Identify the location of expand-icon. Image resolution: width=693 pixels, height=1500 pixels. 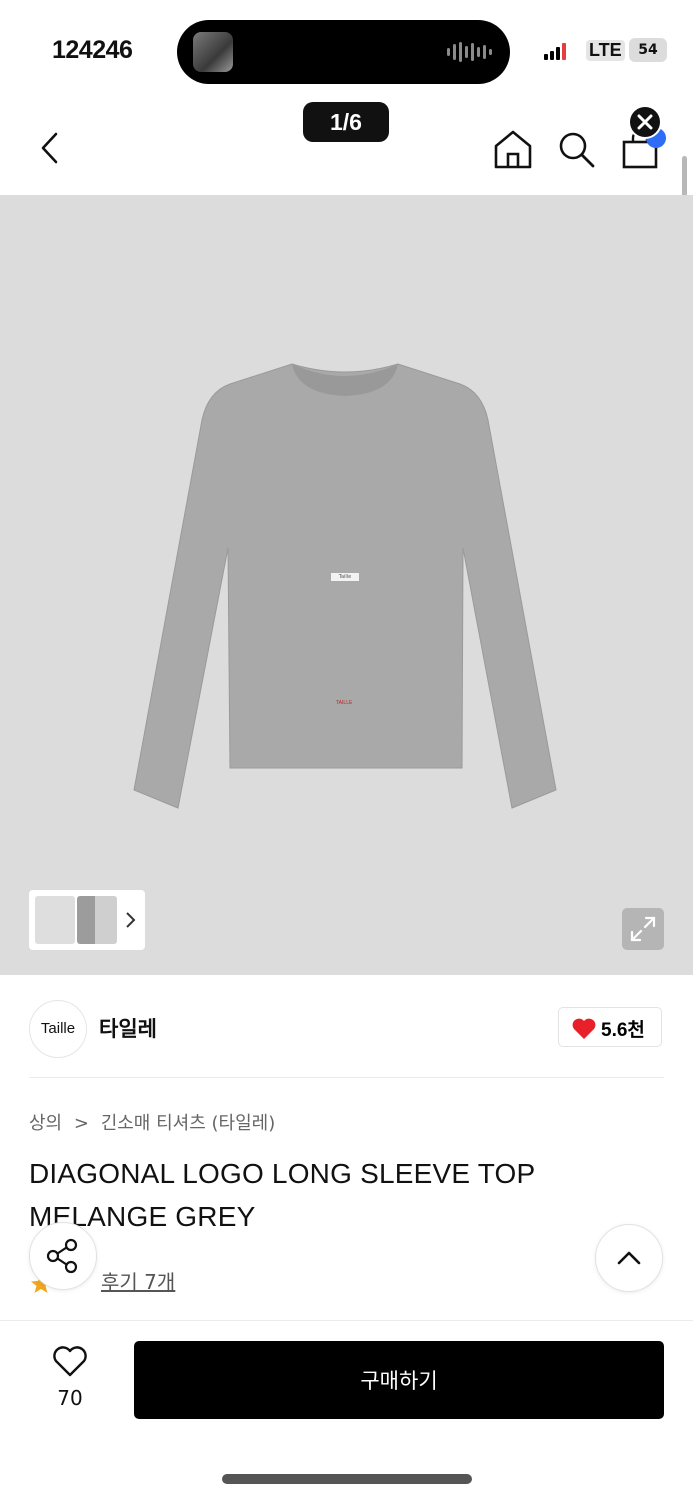
(643, 929).